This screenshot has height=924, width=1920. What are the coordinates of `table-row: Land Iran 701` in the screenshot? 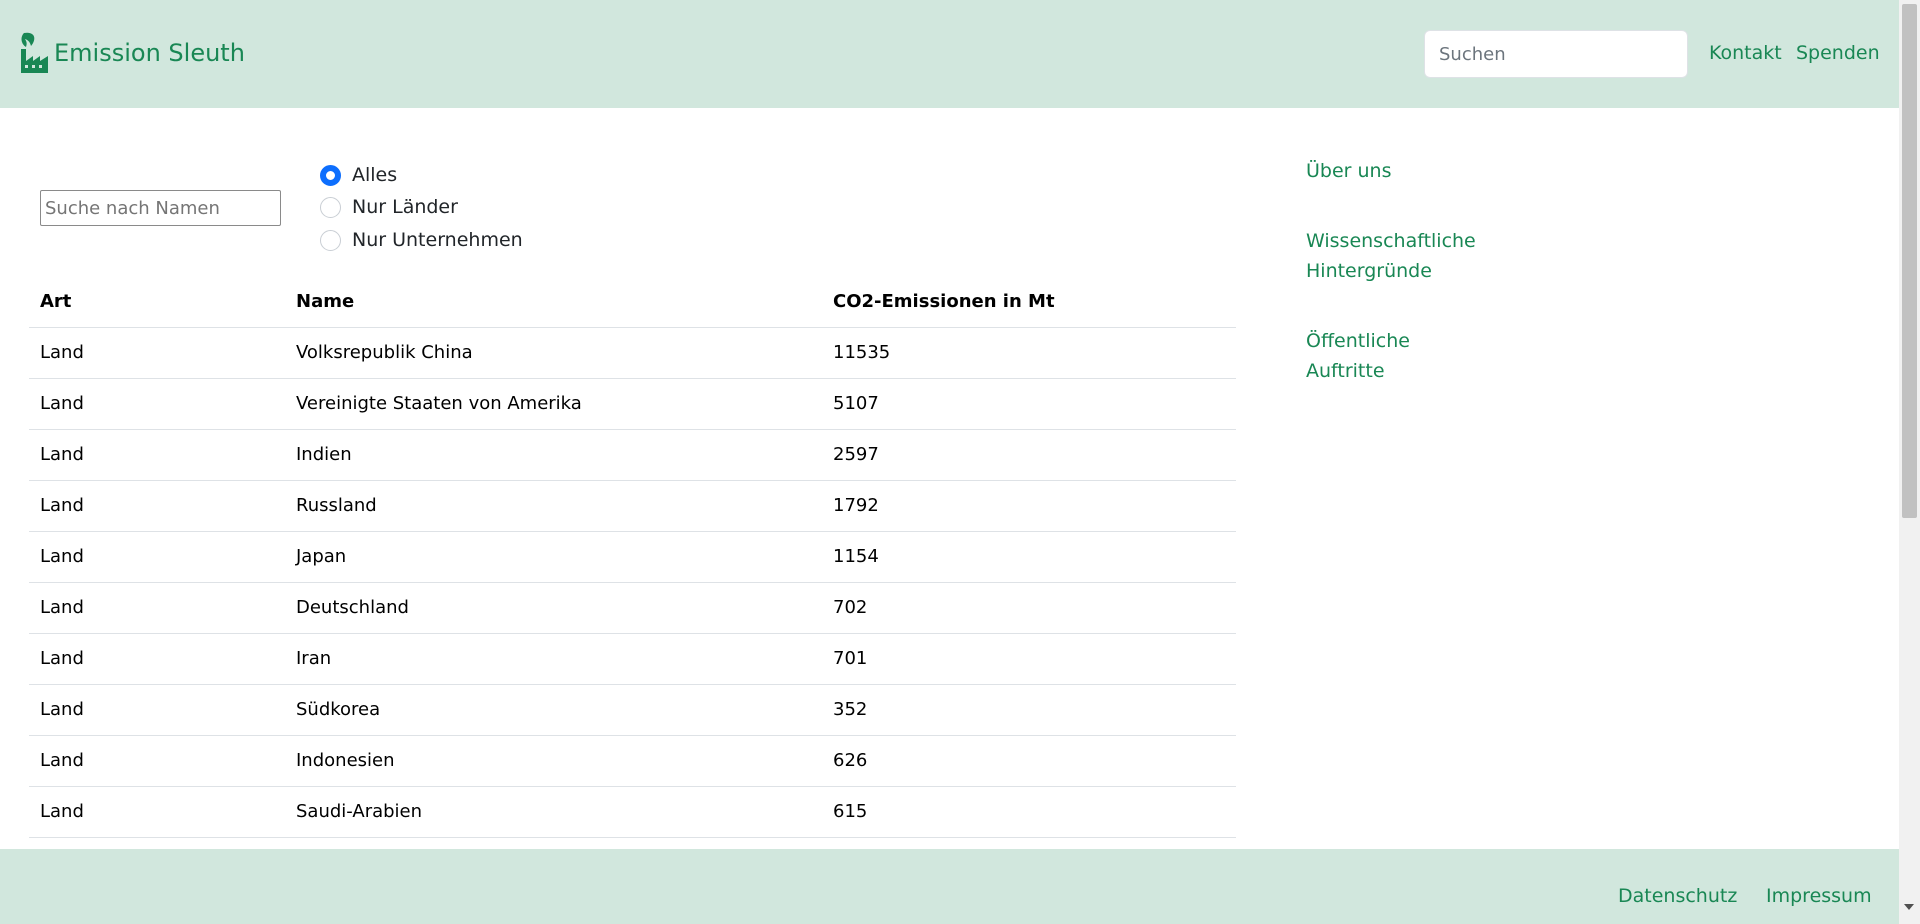 It's located at (632, 659).